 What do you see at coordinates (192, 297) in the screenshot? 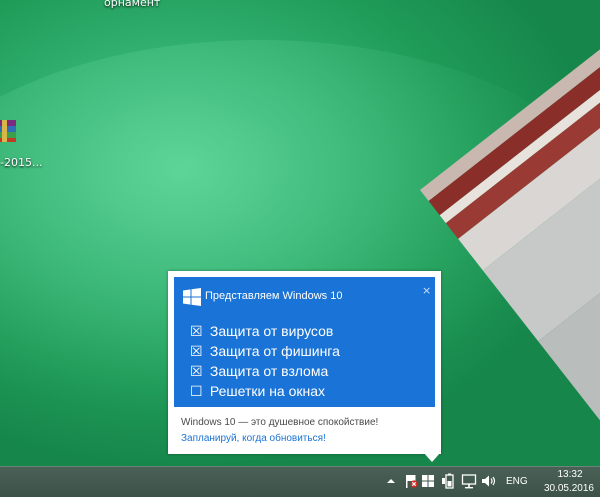
I see `windows-logo-icon` at bounding box center [192, 297].